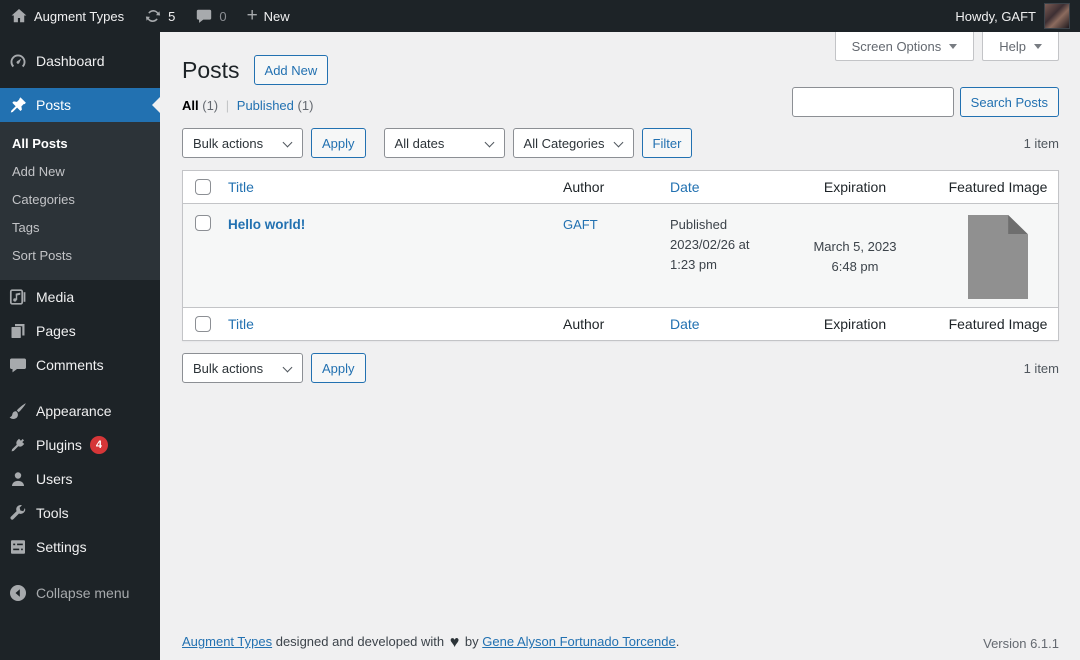  I want to click on bulk-actions-select-bottom: Bulk actions, so click(242, 368).